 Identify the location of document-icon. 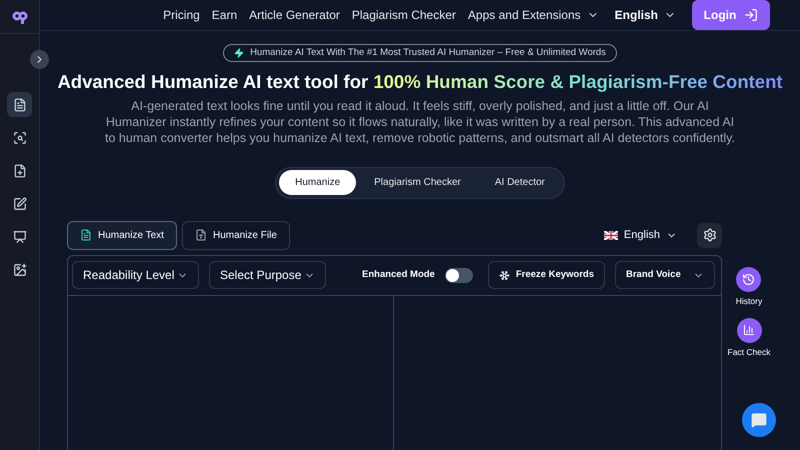
(19, 105).